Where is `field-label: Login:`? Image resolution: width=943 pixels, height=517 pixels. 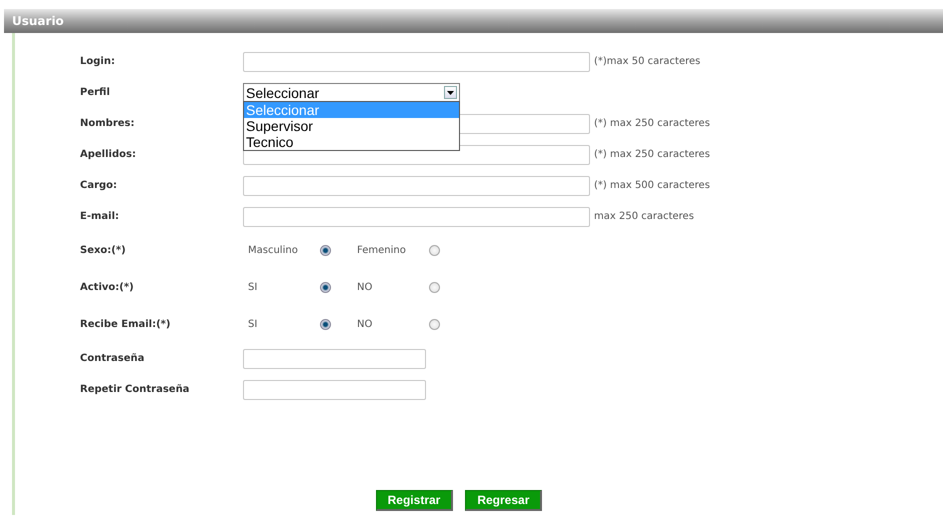 field-label: Login: is located at coordinates (98, 61).